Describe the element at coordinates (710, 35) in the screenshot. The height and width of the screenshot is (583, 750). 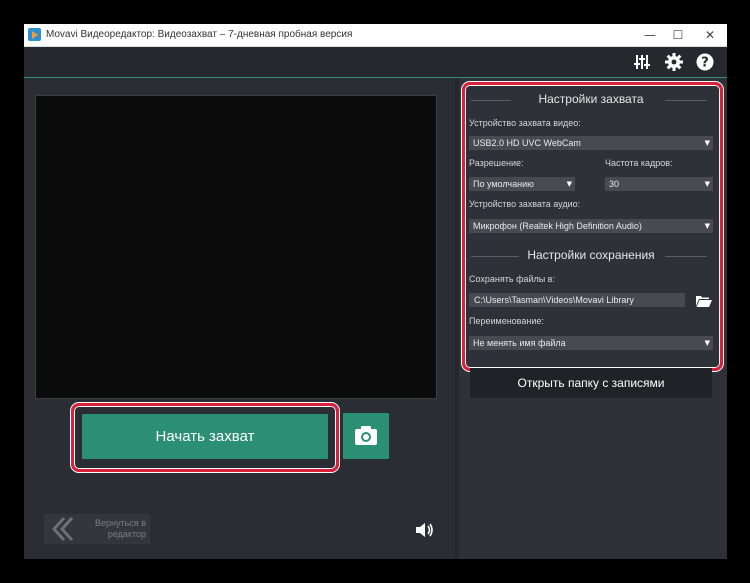
I see `close-button: ✕` at that location.